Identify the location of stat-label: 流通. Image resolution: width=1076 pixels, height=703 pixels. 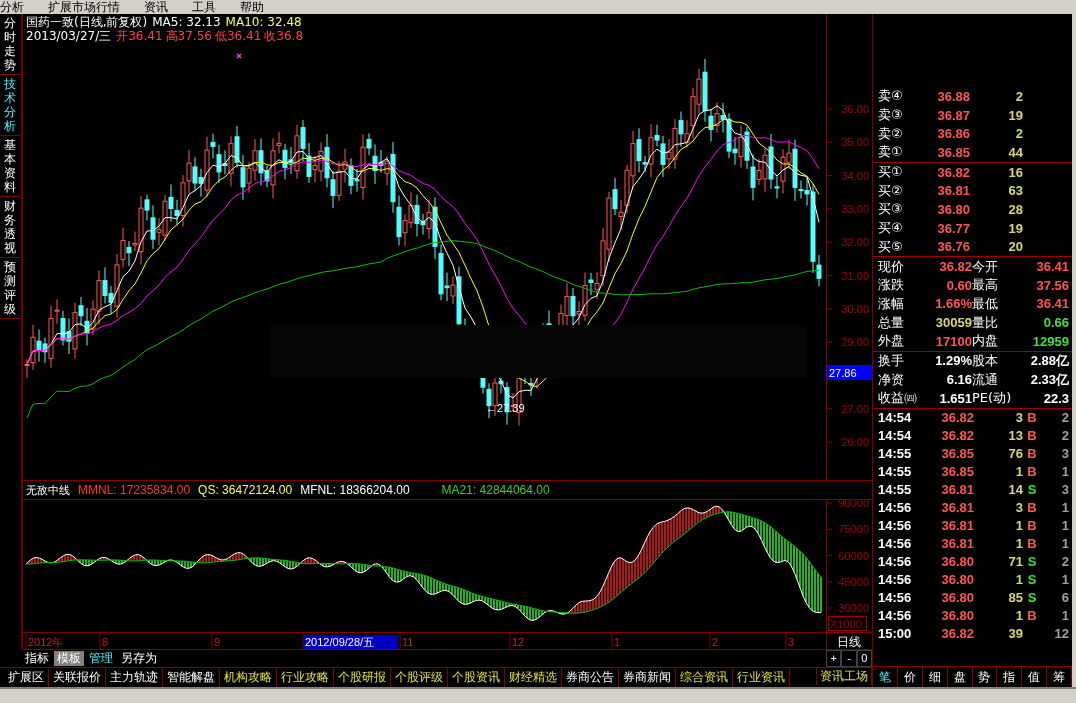
(985, 379).